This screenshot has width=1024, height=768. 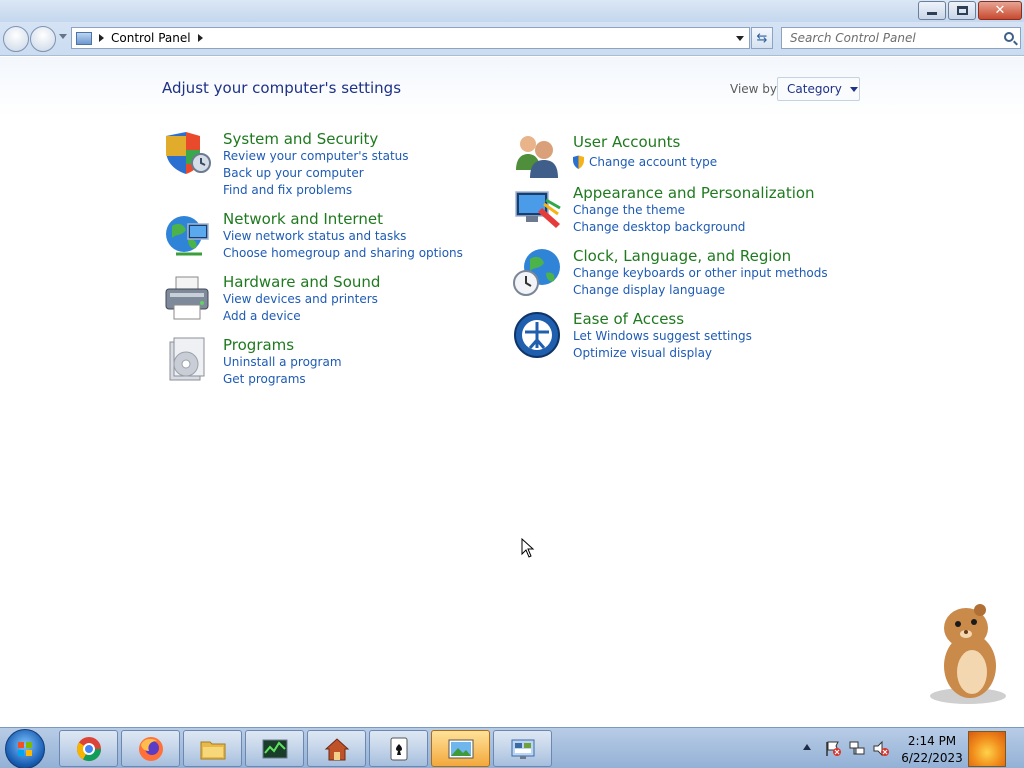 I want to click on link-network-status: View network status and tasks, so click(x=314, y=236).